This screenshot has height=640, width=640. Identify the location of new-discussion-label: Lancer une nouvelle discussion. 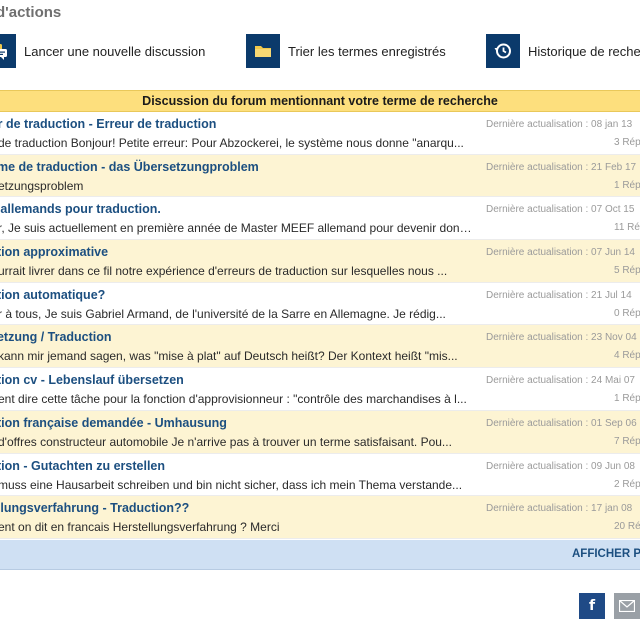
(115, 51).